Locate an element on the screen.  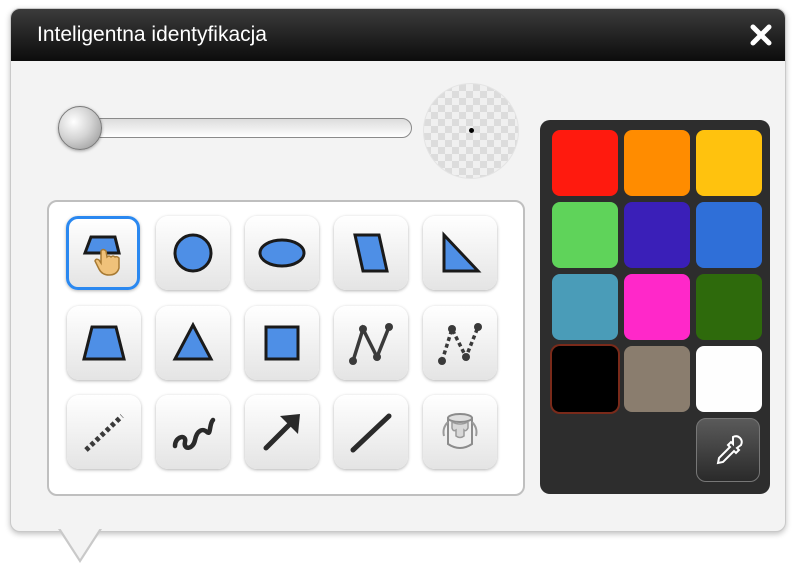
tool-smart-shape is located at coordinates (103, 253).